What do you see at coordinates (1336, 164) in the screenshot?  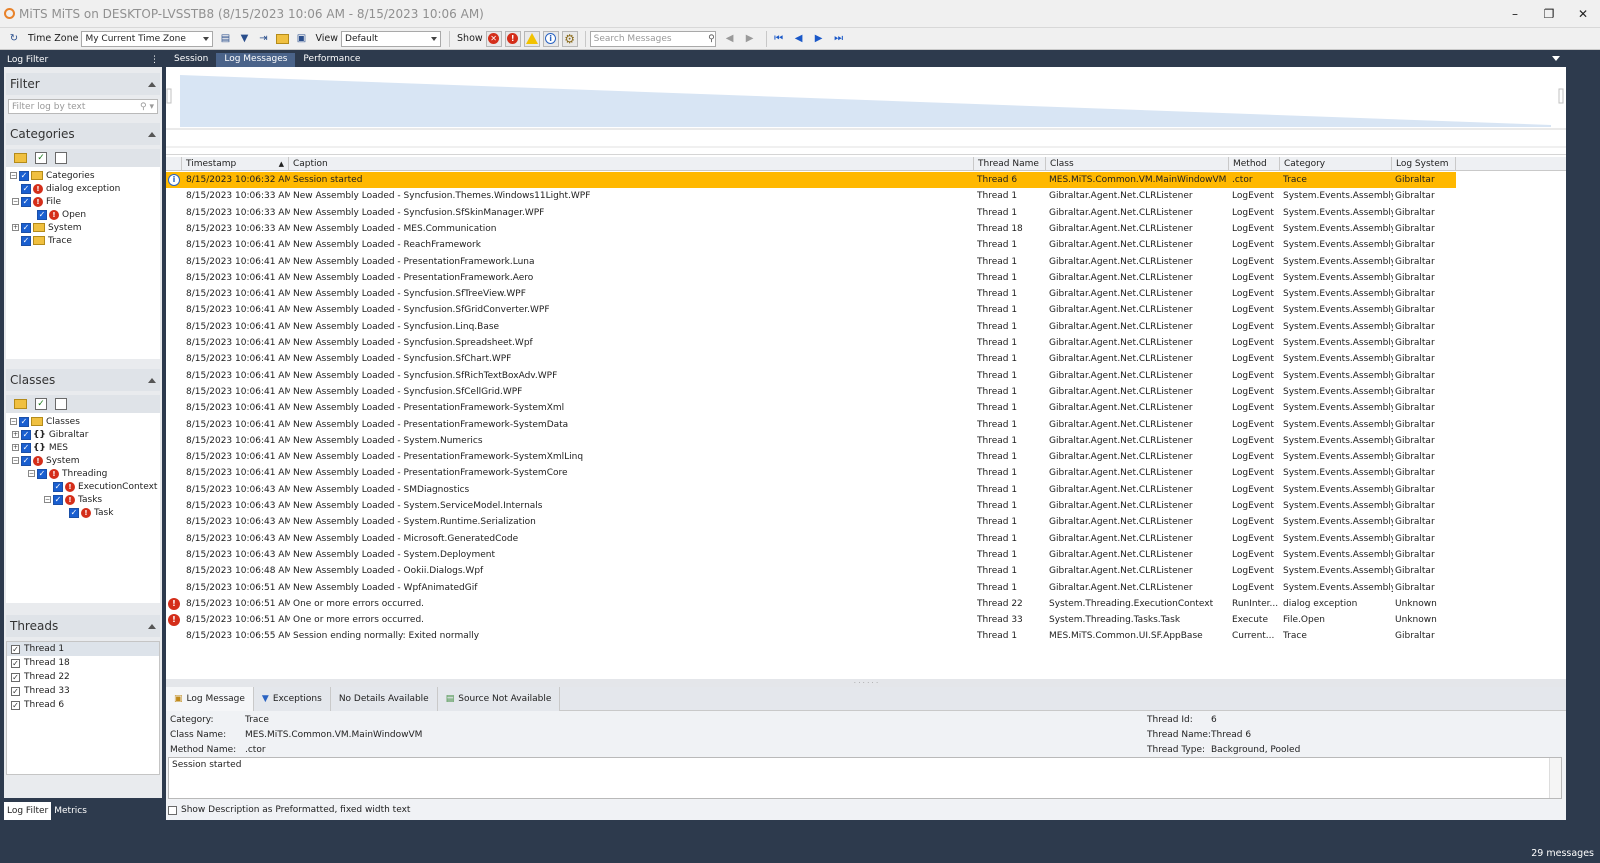 I see `column-header-category: Category` at bounding box center [1336, 164].